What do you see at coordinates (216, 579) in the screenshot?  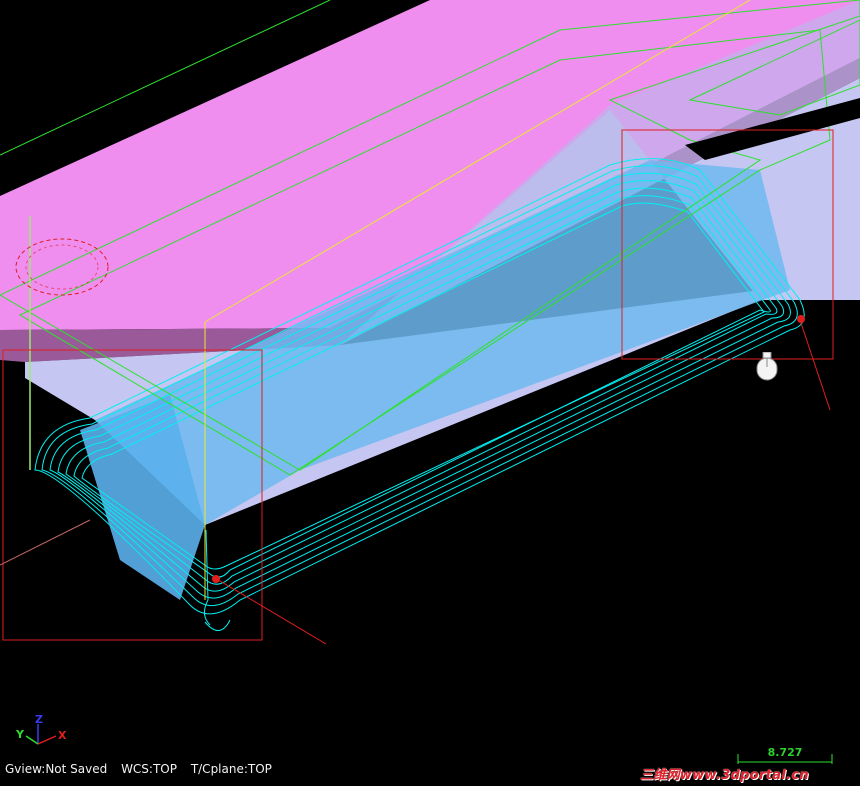 I see `entry-point-left` at bounding box center [216, 579].